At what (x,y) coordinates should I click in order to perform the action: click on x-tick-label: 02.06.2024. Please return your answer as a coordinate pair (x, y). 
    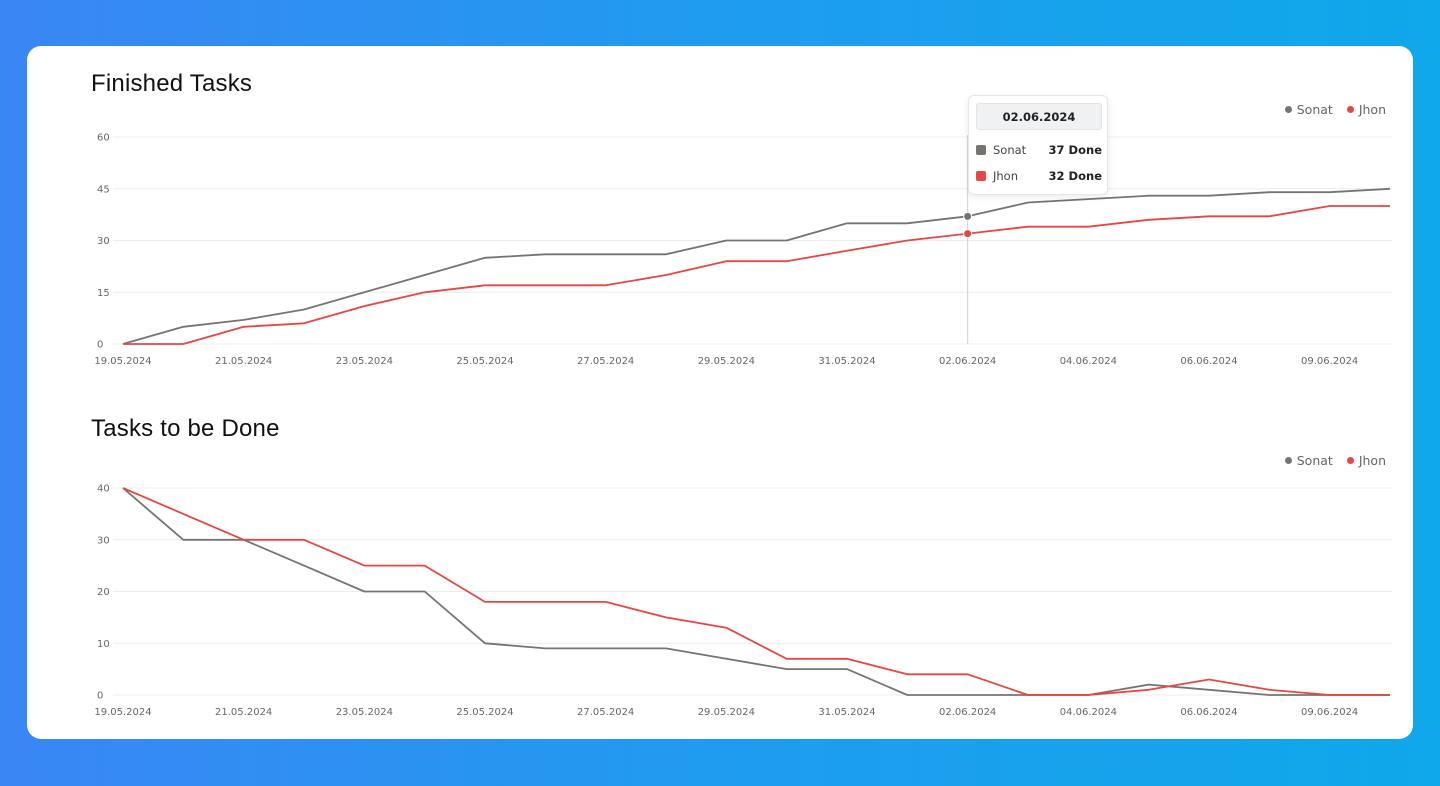
    Looking at the image, I should click on (967, 712).